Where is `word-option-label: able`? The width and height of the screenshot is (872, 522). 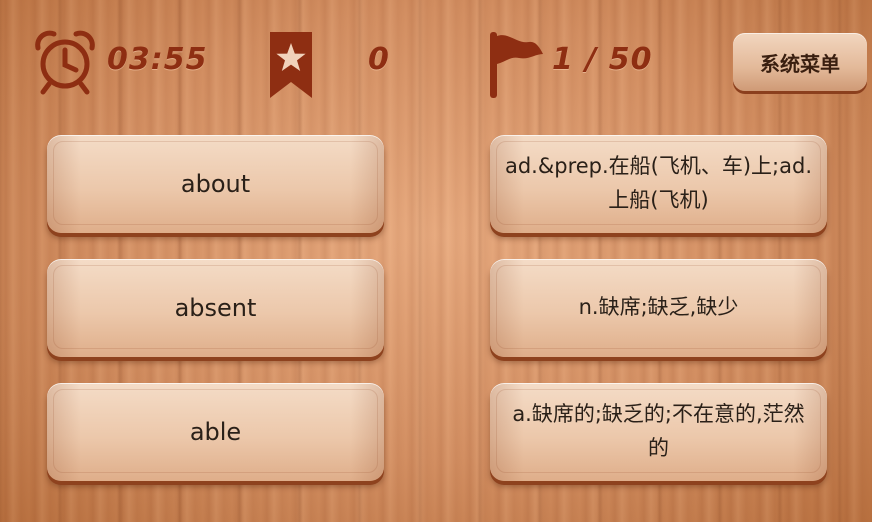
word-option-label: able is located at coordinates (215, 431).